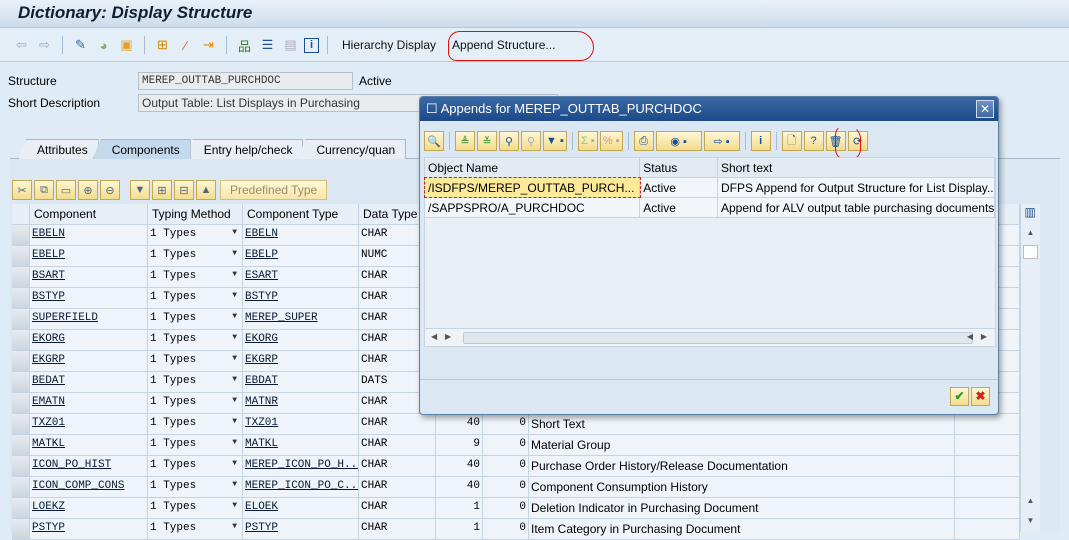 This screenshot has width=1069, height=540. What do you see at coordinates (465, 141) in the screenshot?
I see `sort-ascending-icon: ≜` at bounding box center [465, 141].